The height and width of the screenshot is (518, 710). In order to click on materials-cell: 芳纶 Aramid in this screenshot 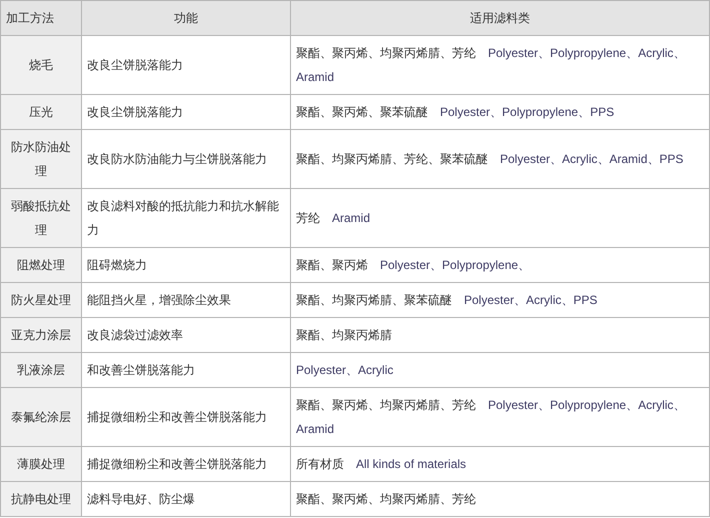, I will do `click(500, 218)`.